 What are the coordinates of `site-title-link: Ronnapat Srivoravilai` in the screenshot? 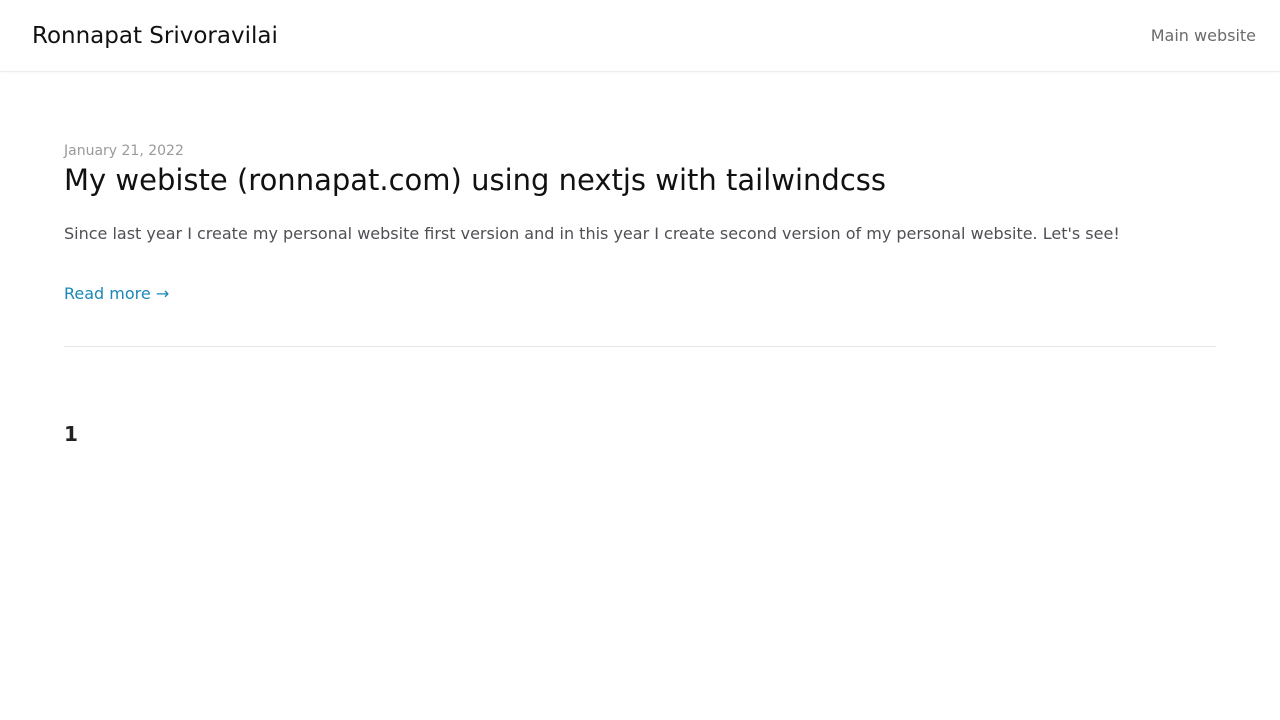 It's located at (155, 36).